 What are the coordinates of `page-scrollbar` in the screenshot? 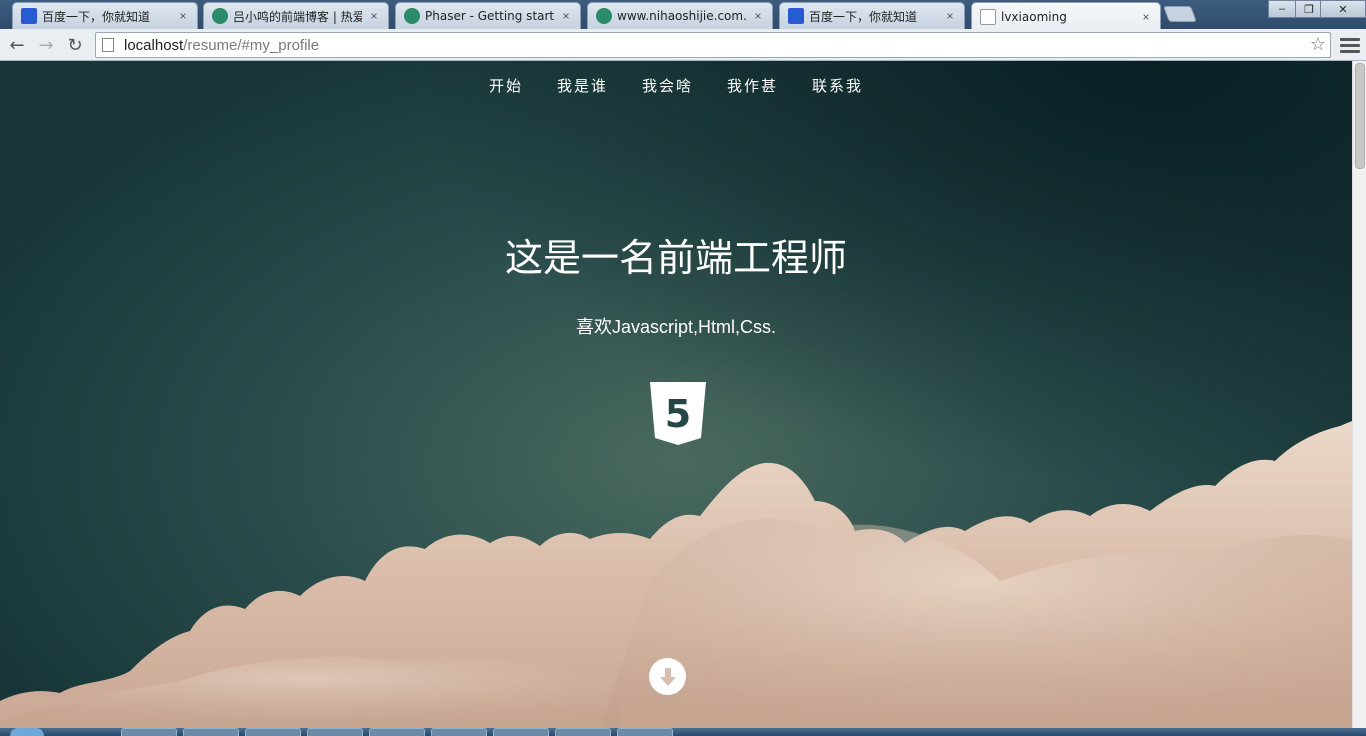 It's located at (1359, 394).